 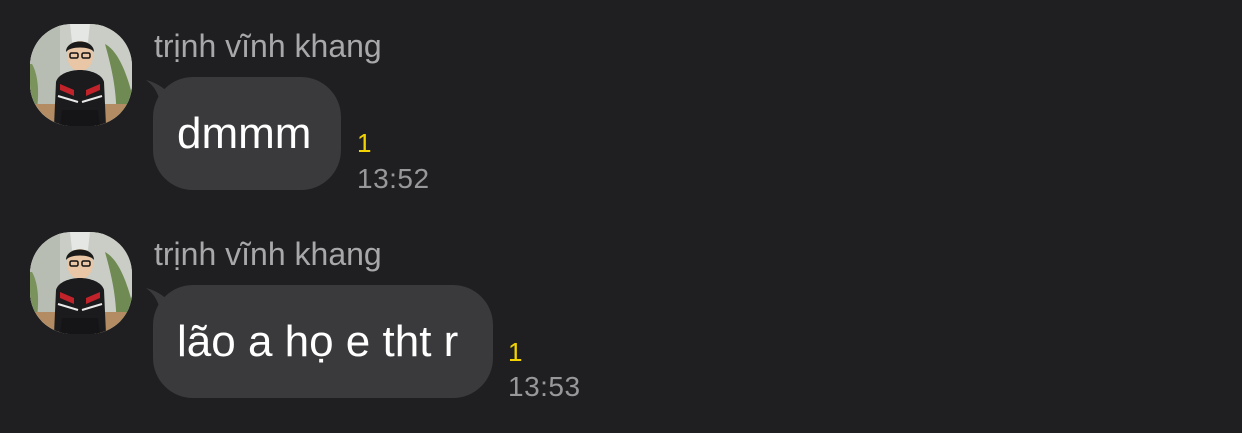 What do you see at coordinates (323, 341) in the screenshot?
I see `message-bubble: lão a họ e tht r` at bounding box center [323, 341].